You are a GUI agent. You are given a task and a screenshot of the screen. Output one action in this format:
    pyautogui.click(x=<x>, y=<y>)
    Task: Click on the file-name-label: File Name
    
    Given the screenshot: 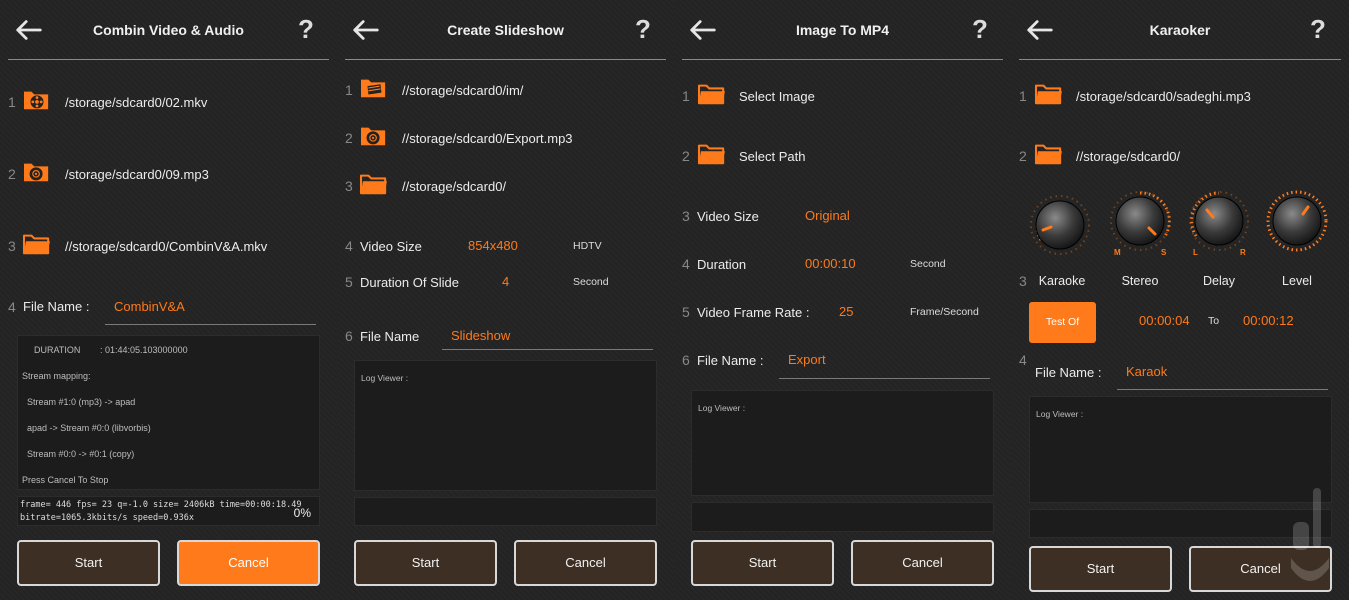 What is the action you would take?
    pyautogui.click(x=390, y=336)
    